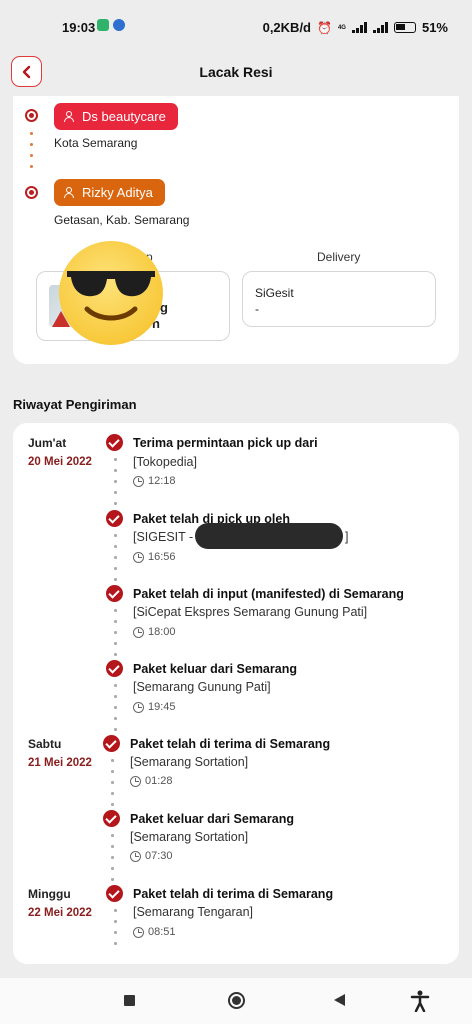 The width and height of the screenshot is (472, 1024). I want to click on delivery-courier-name: SiGesit, so click(274, 293).